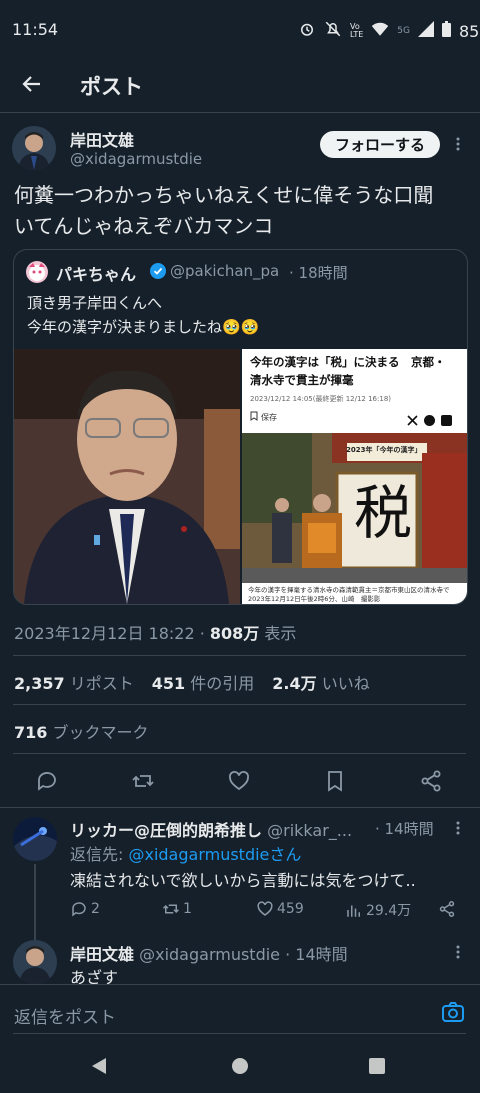  Describe the element at coordinates (225, 271) in the screenshot. I see `quote-author-handle: @pakichan_pa` at that location.